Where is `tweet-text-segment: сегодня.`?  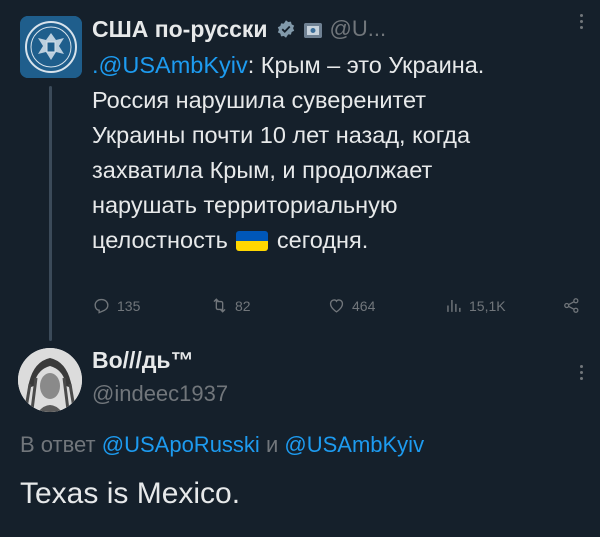
tweet-text-segment: сегодня. is located at coordinates (322, 240).